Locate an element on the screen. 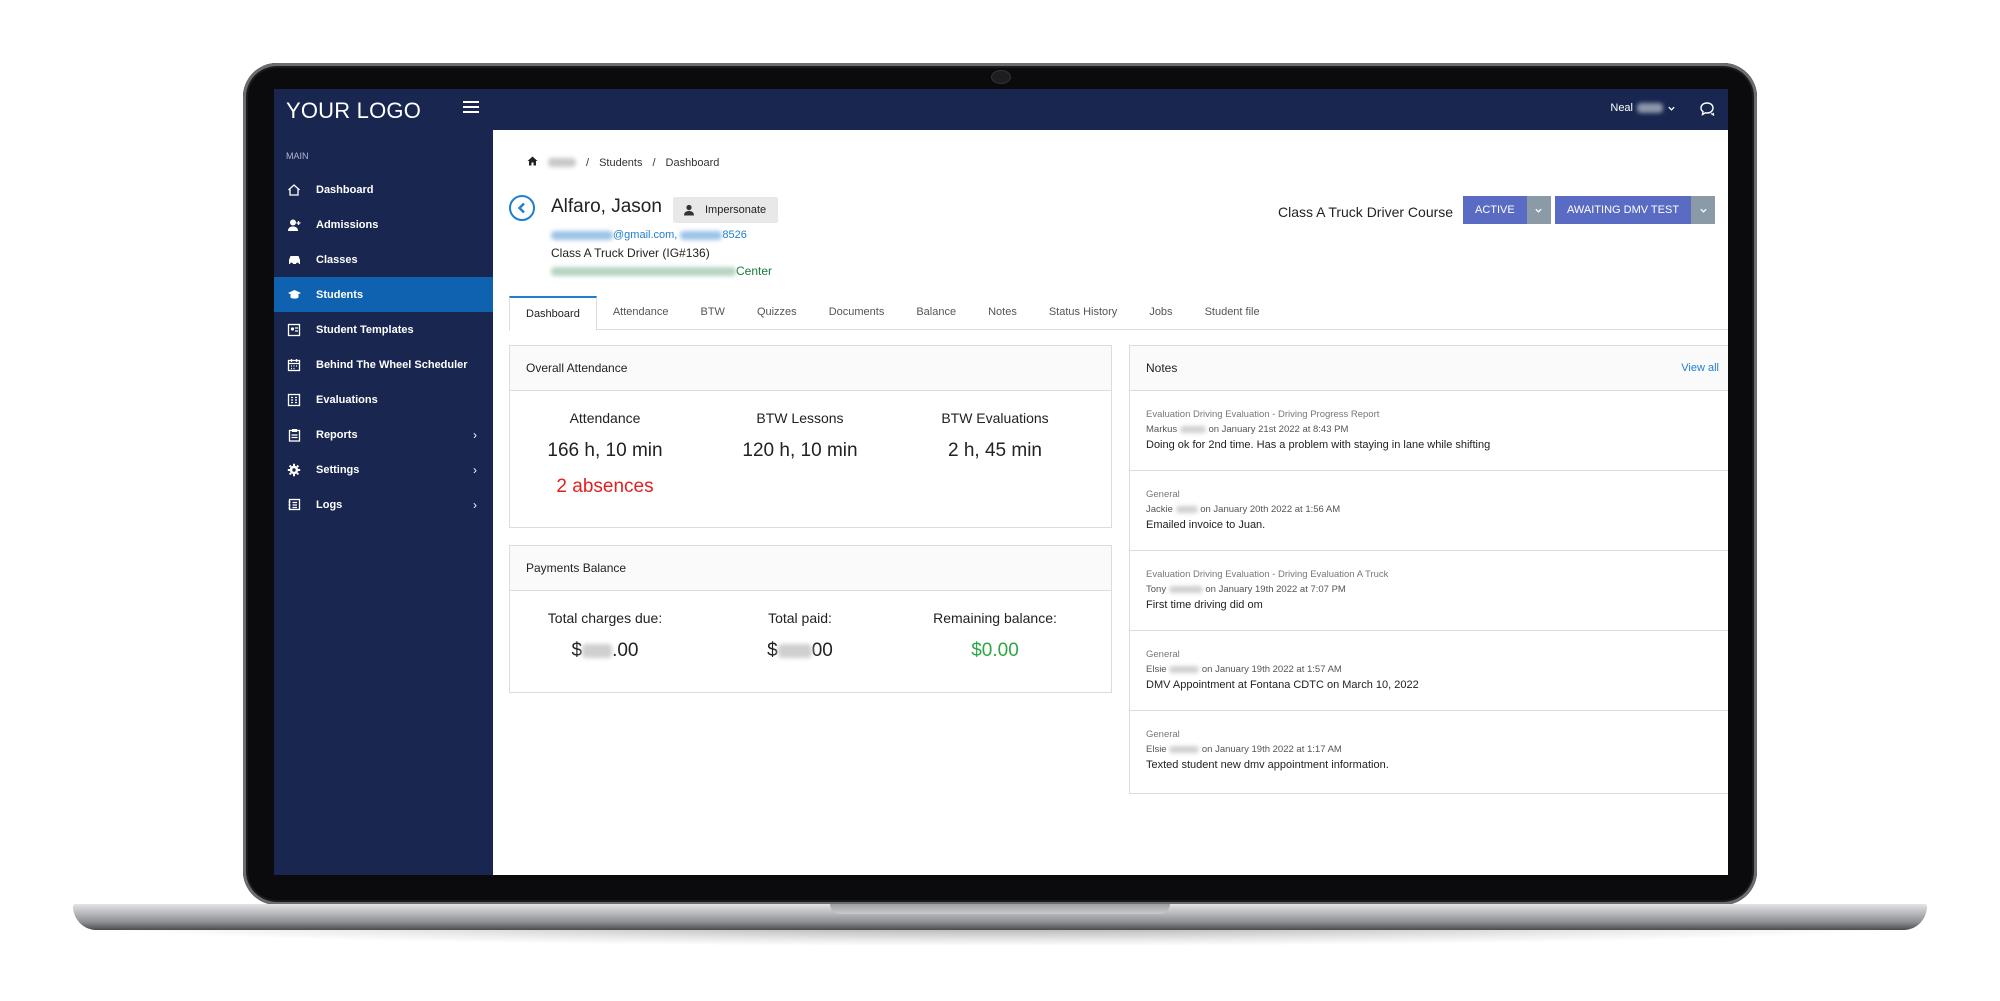 This screenshot has width=2000, height=1001. stat-value: 2 h, 45 min is located at coordinates (995, 450).